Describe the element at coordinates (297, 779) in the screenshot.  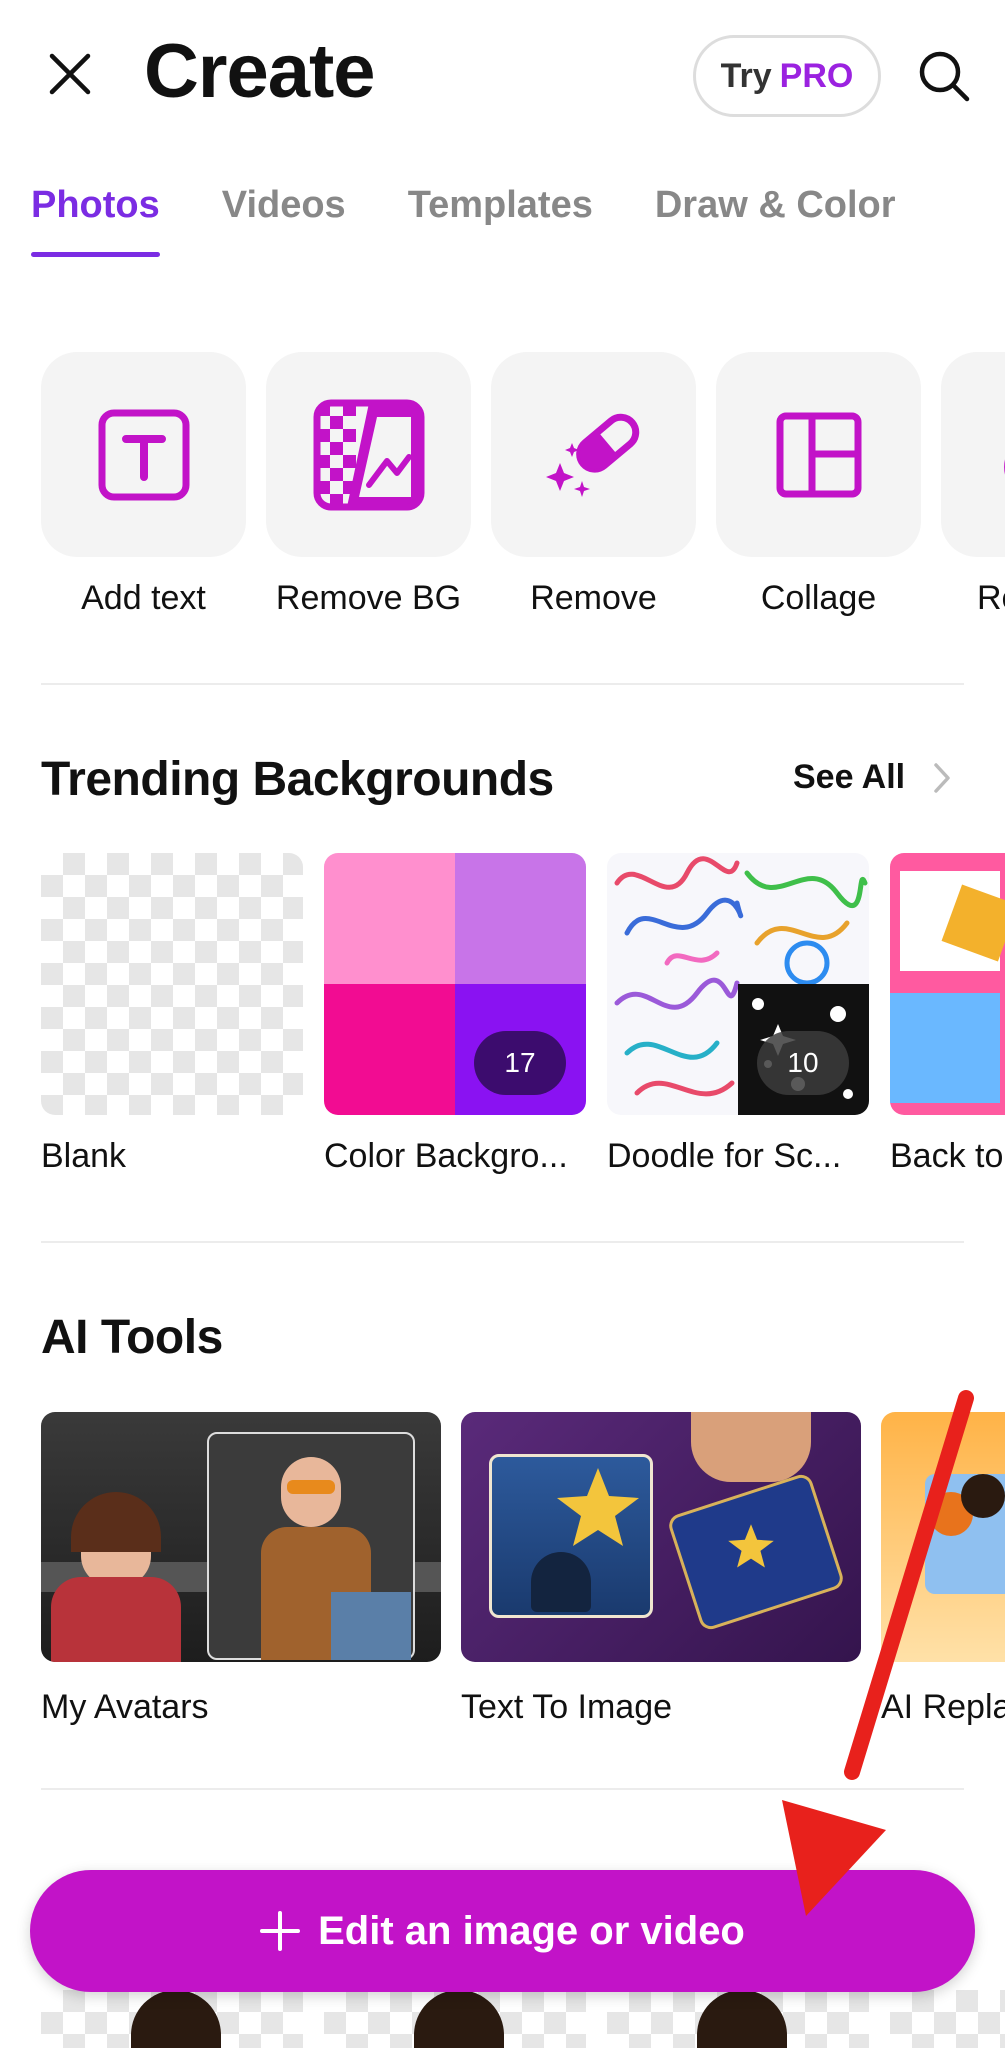
I see `trending-backgrounds-title: Trending Backgrounds` at that location.